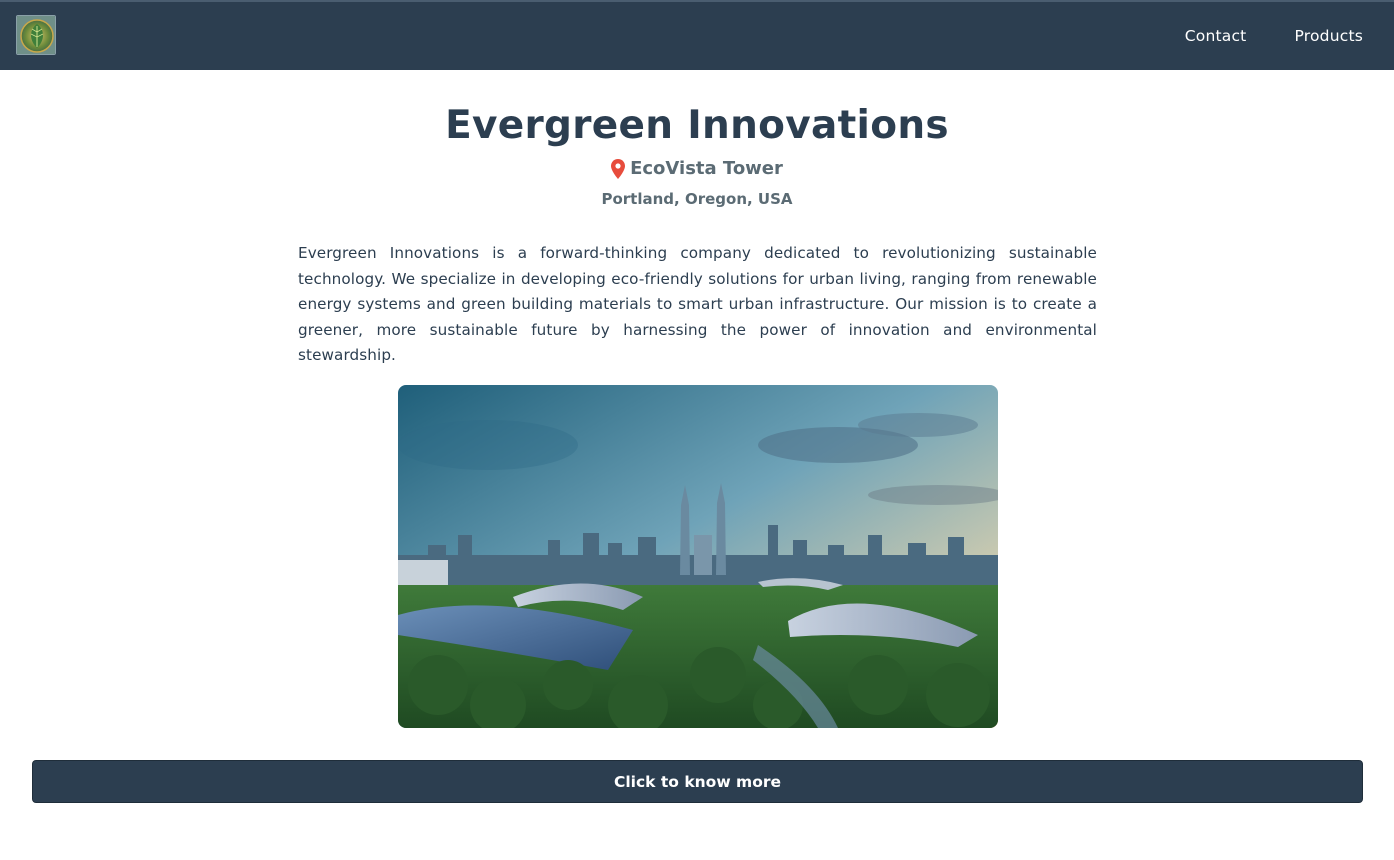 The width and height of the screenshot is (1394, 860). I want to click on nav-link-contact: Contact, so click(1216, 36).